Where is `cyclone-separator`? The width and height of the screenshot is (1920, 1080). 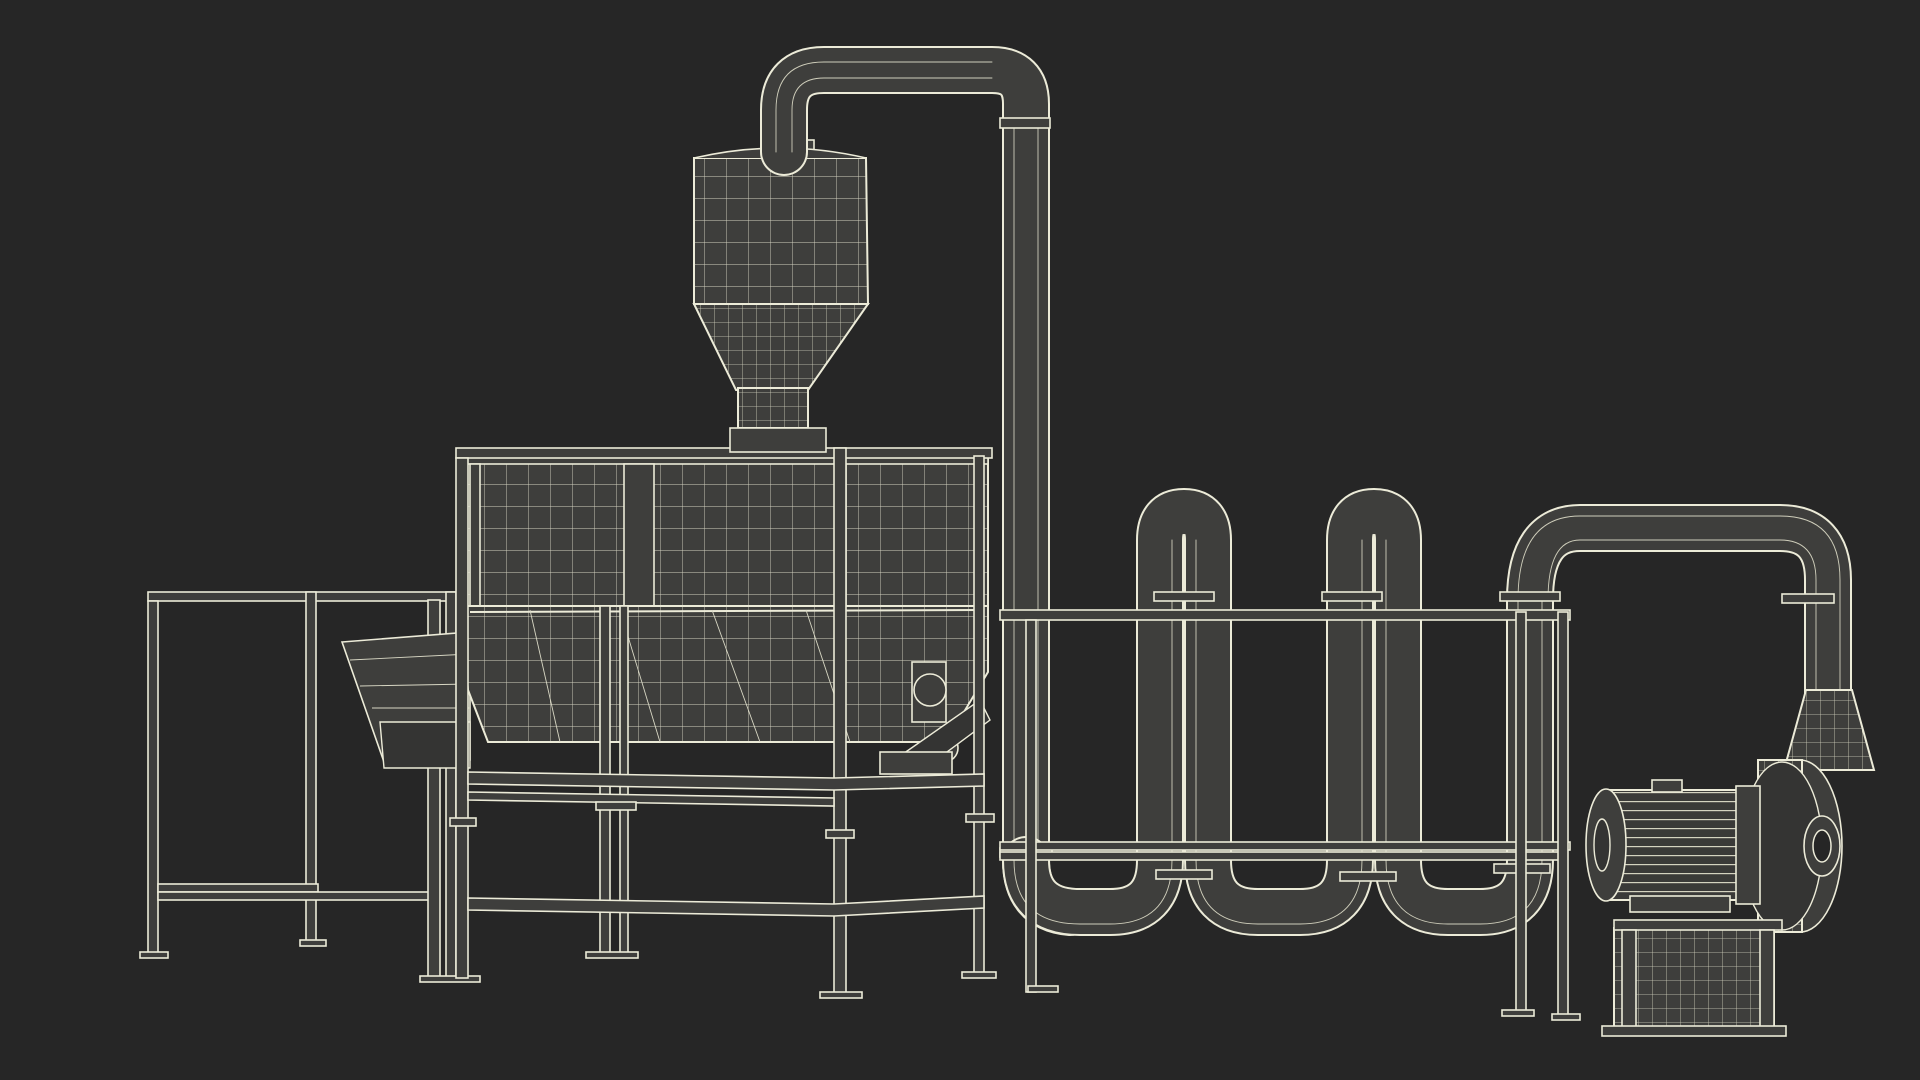 cyclone-separator is located at coordinates (781, 296).